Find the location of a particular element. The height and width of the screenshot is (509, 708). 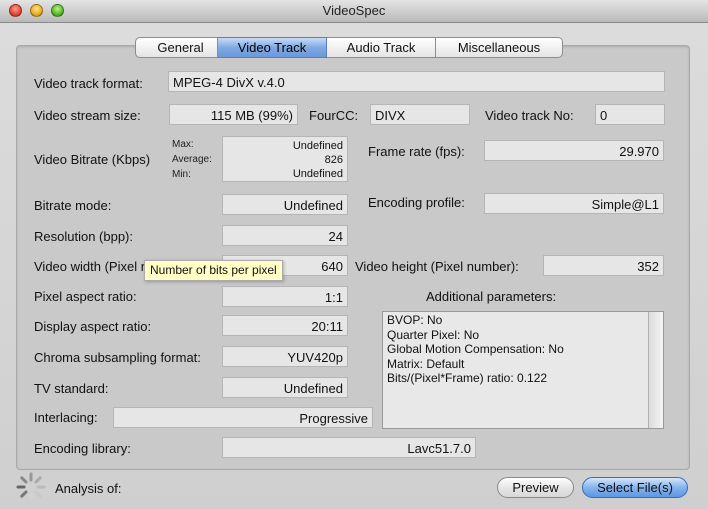

resolution-field: 24 is located at coordinates (285, 235).